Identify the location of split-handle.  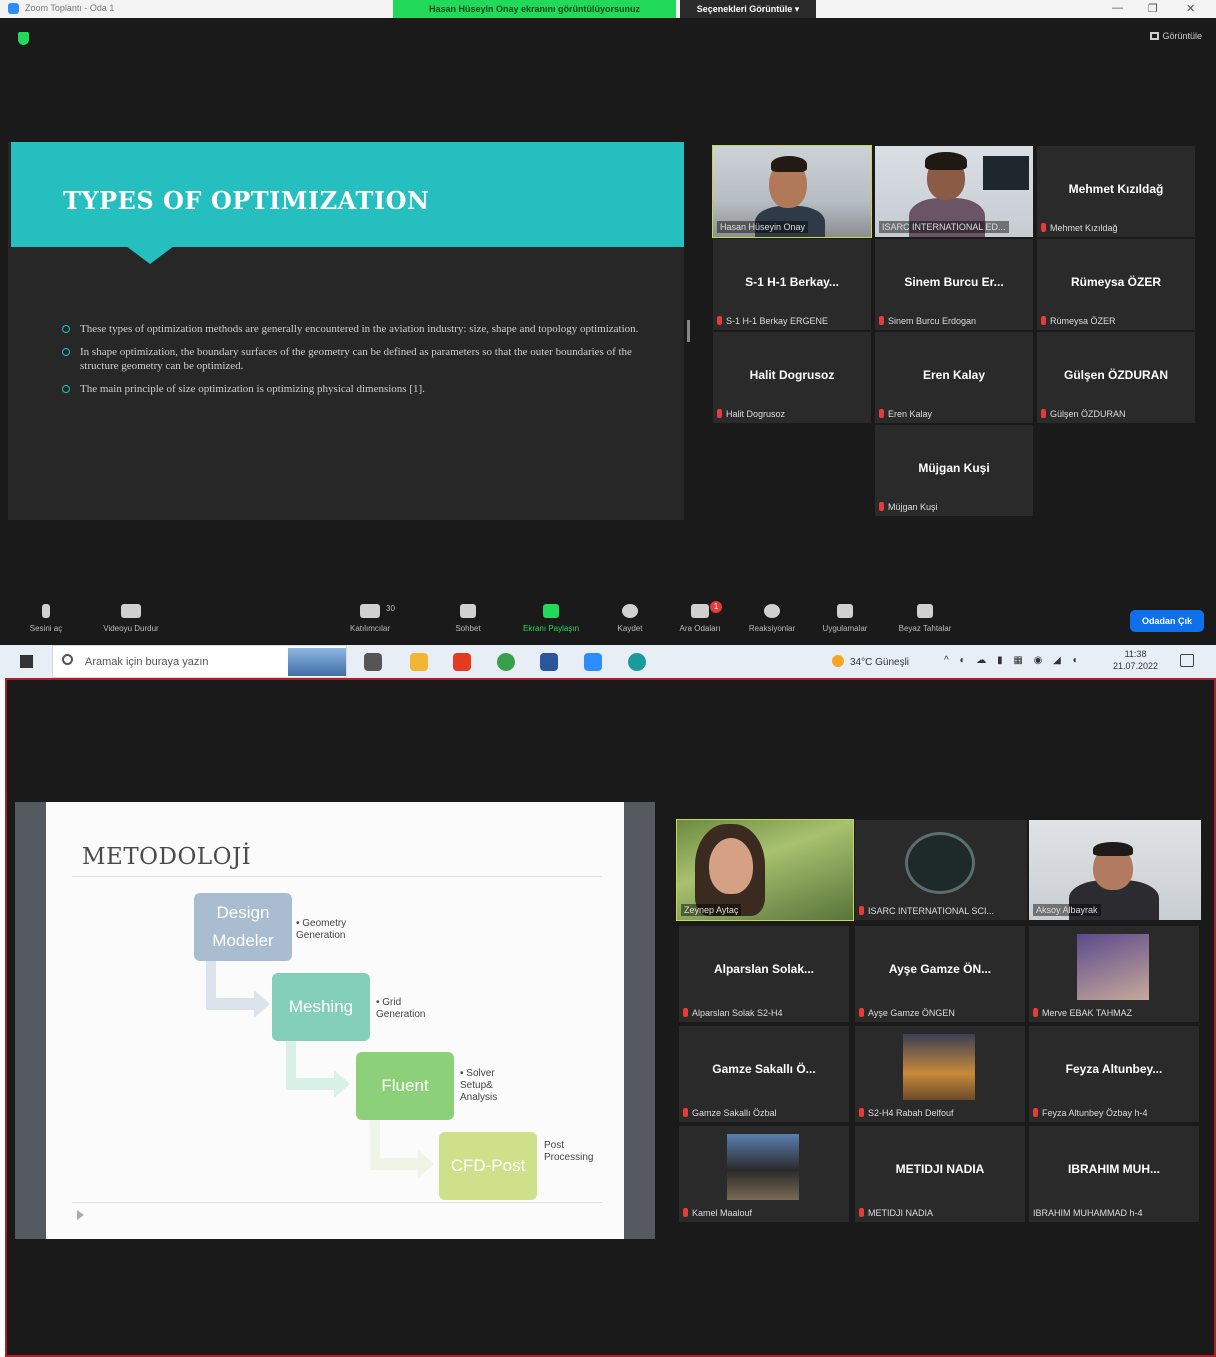
(688, 331).